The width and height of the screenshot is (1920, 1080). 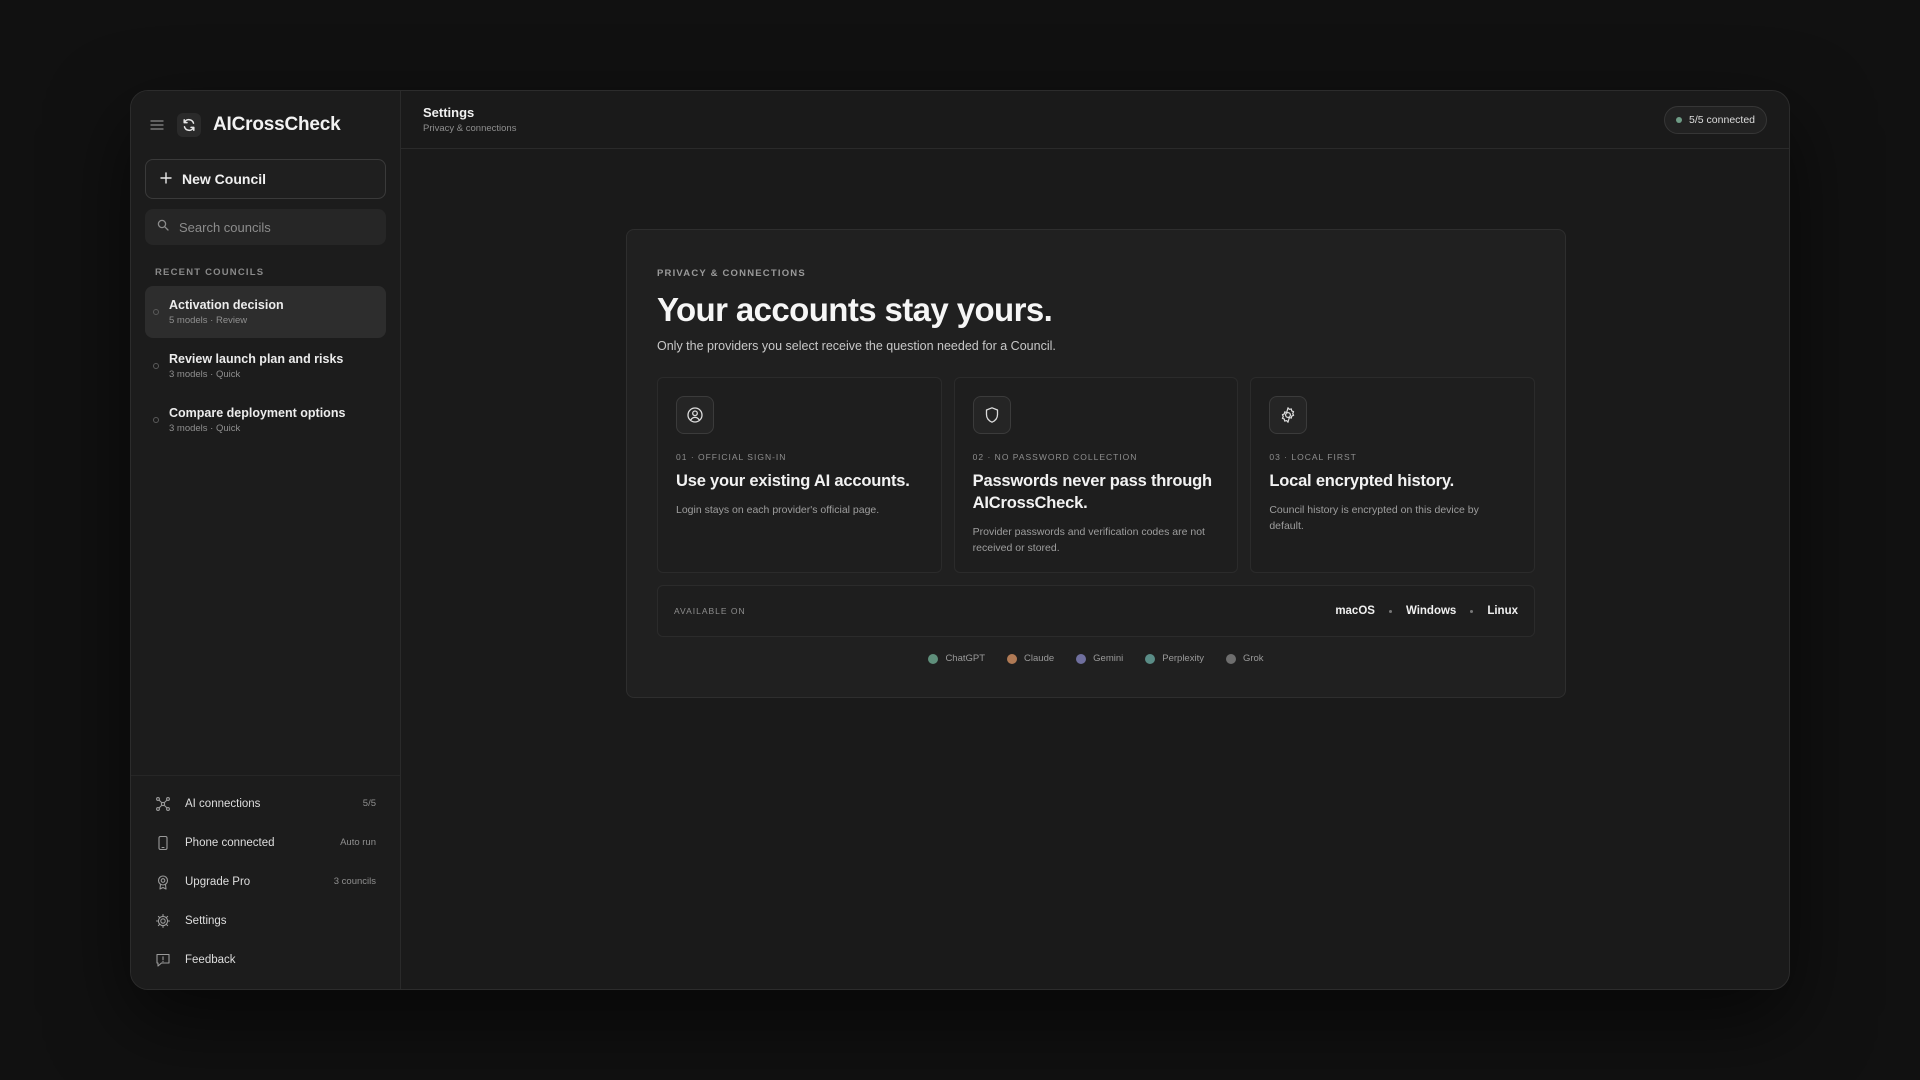 I want to click on feature-tag: 01 · OFFICIAL SIGN-IN, so click(x=731, y=457).